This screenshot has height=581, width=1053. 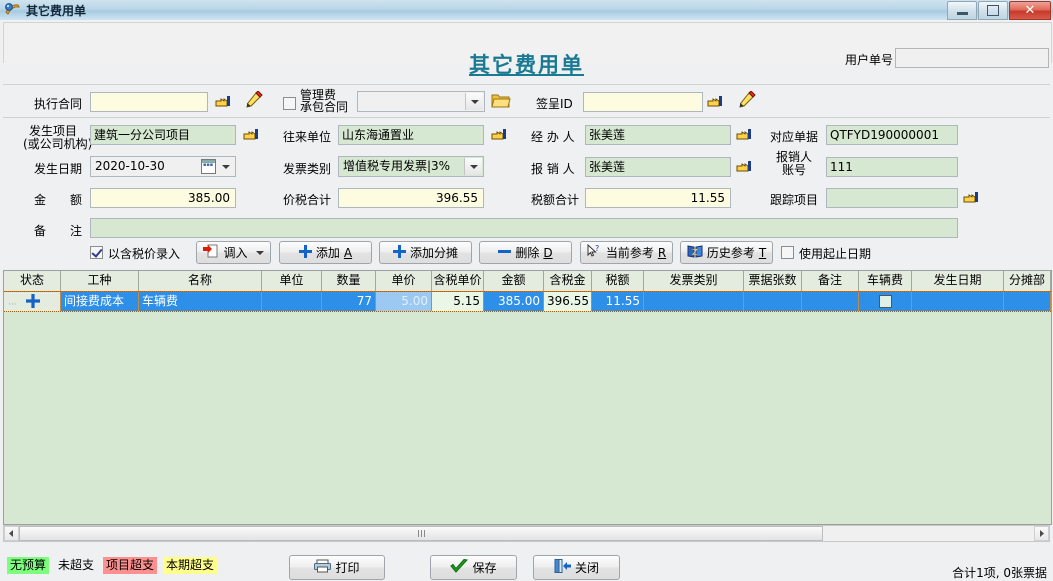 What do you see at coordinates (473, 567) in the screenshot?
I see `save-button: 保存` at bounding box center [473, 567].